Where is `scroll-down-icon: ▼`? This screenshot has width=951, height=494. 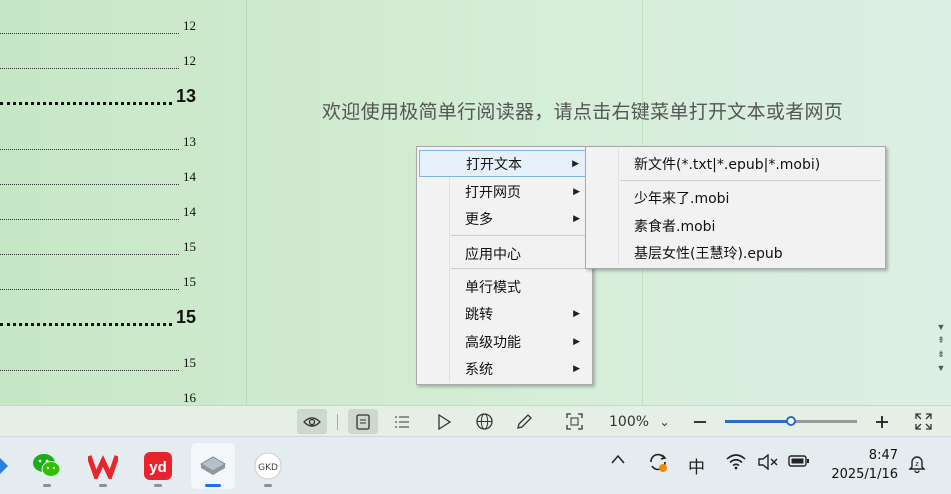 scroll-down-icon: ▼ is located at coordinates (941, 327).